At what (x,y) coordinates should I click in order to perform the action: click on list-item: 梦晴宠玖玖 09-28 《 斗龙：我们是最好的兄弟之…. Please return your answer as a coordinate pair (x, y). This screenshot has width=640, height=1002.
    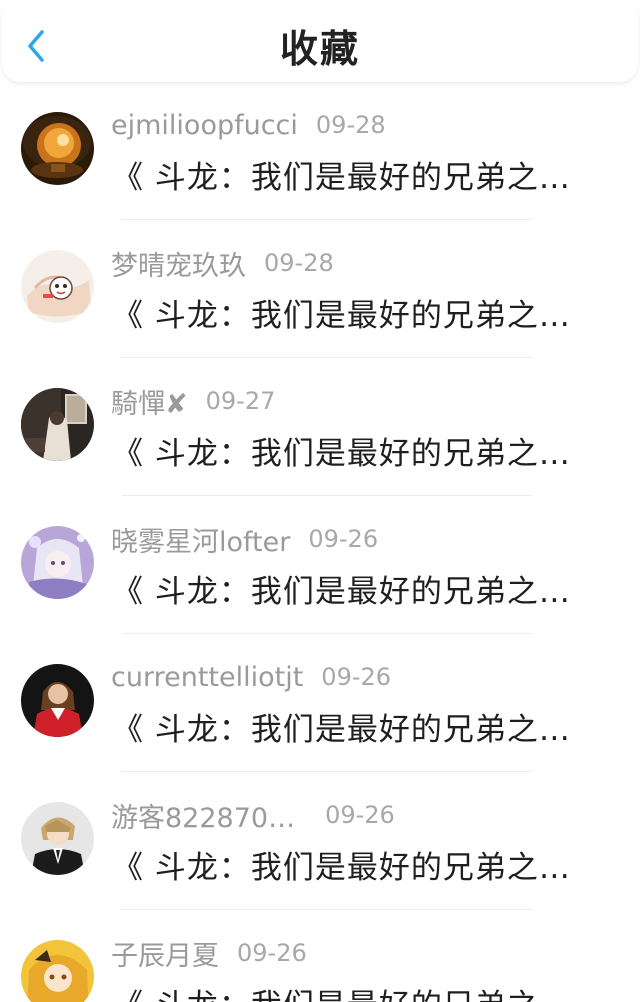
    Looking at the image, I should click on (320, 289).